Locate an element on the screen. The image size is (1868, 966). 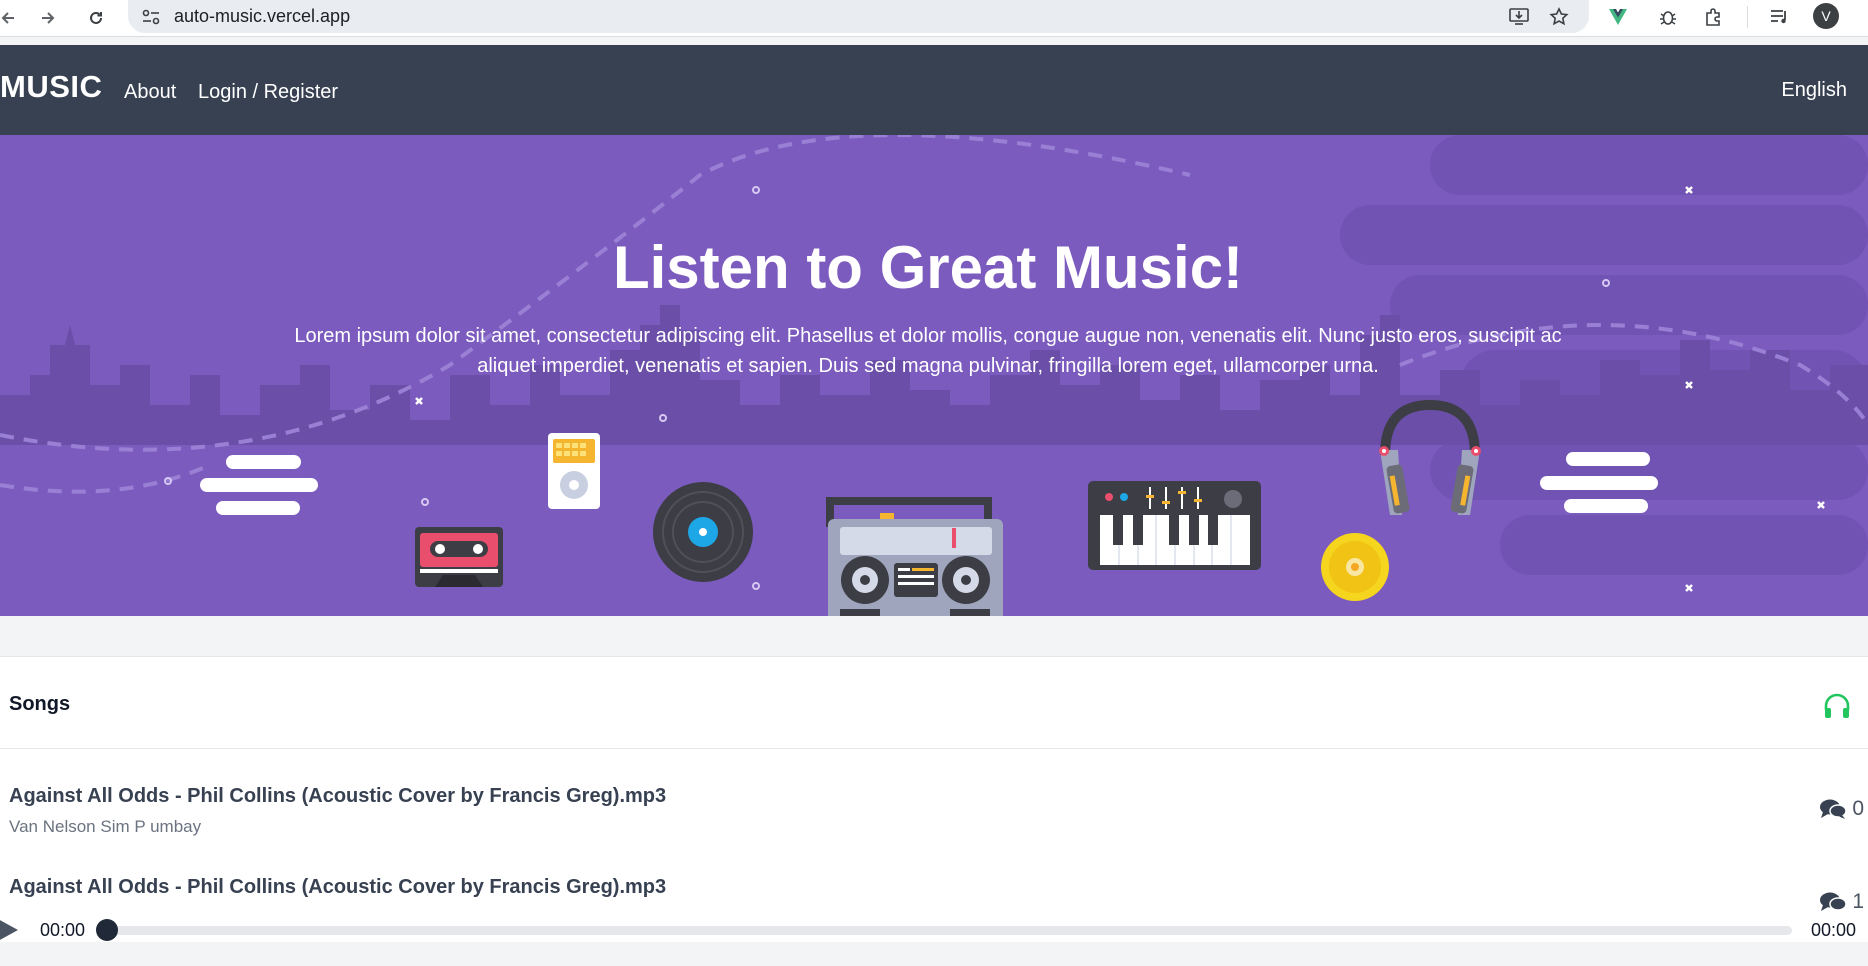
bookmark-star-icon is located at coordinates (1559, 17).